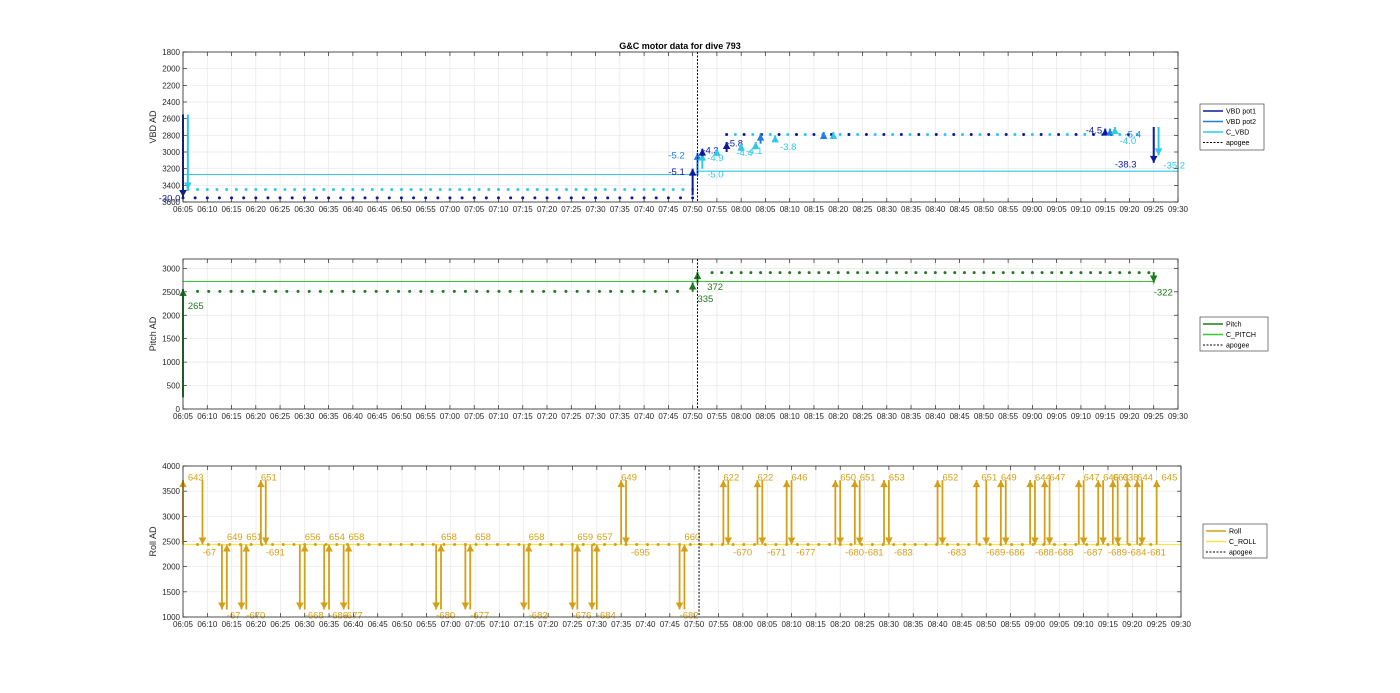  What do you see at coordinates (717, 209) in the screenshot?
I see `x-tick-label: 07:55` at bounding box center [717, 209].